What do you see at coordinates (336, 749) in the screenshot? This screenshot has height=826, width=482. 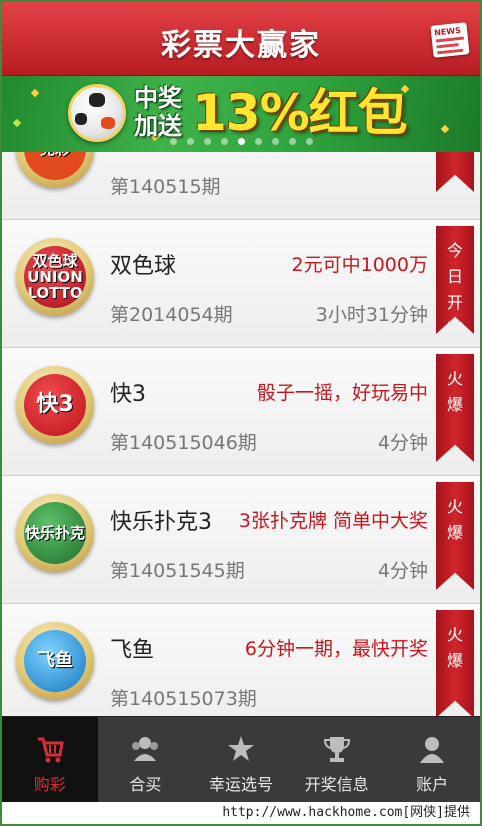 I see `trophy-icon` at bounding box center [336, 749].